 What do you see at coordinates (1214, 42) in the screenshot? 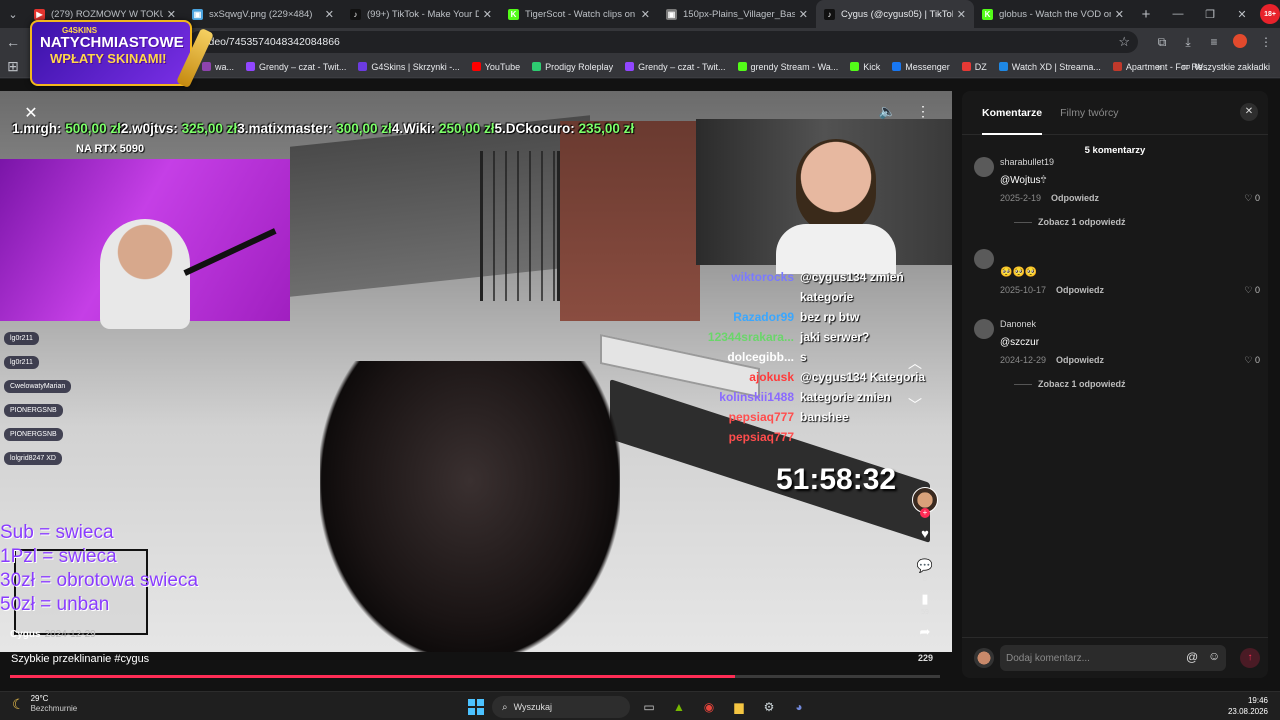
I see `media-controls-icon: ≡` at bounding box center [1214, 42].